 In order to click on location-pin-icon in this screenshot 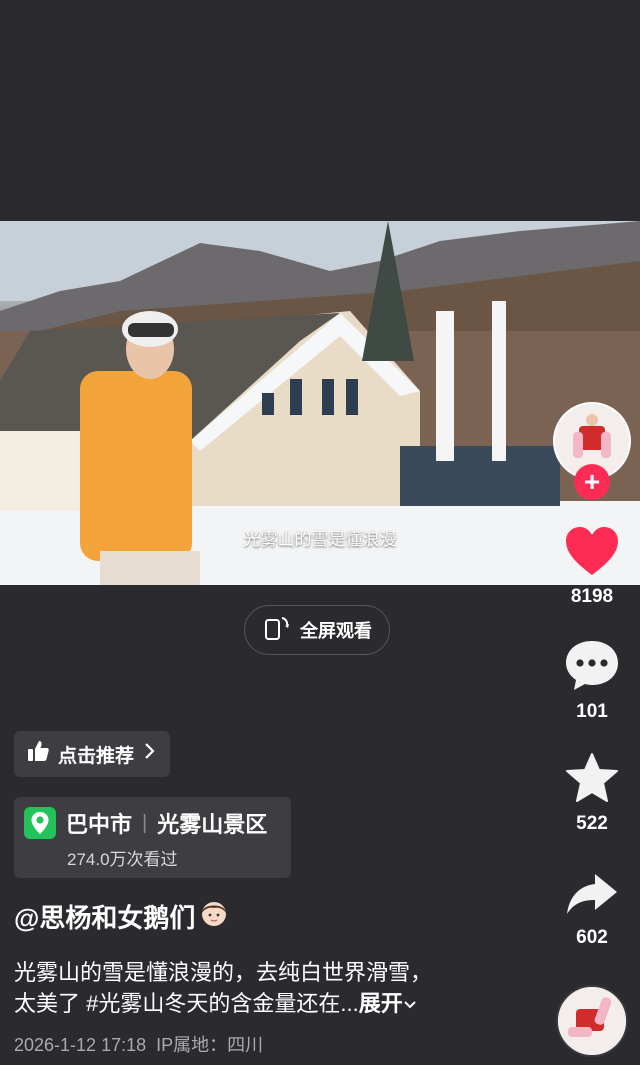, I will do `click(40, 823)`.